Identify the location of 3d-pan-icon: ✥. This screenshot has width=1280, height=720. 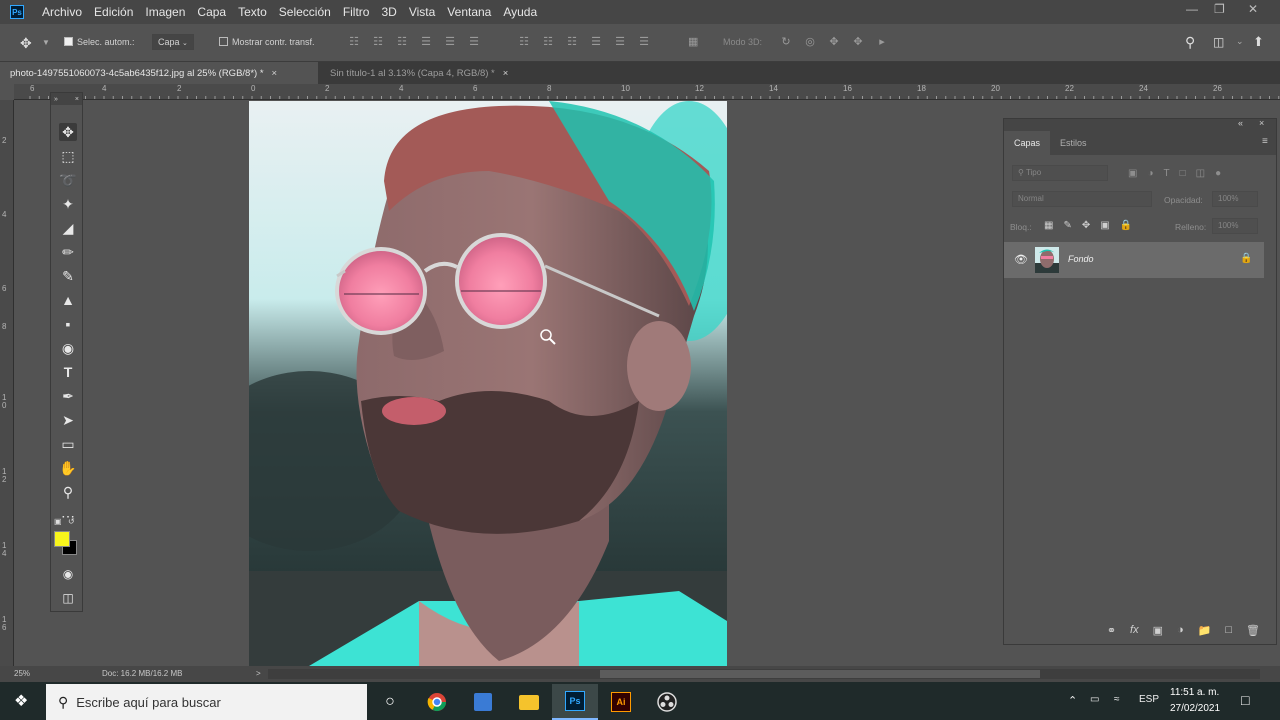
(834, 42).